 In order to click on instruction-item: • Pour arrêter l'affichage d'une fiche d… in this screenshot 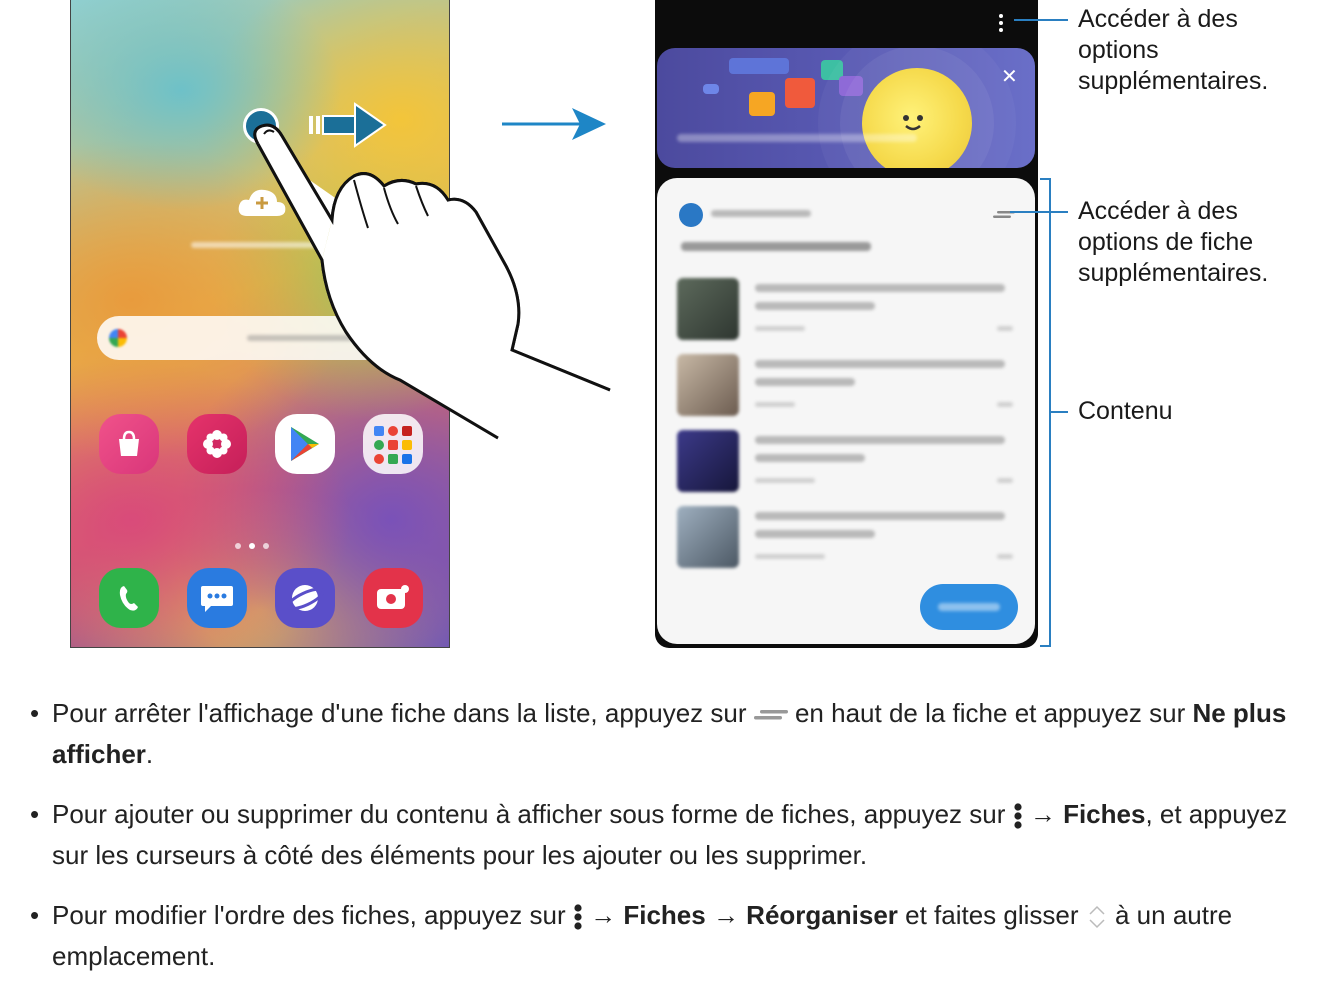, I will do `click(658, 733)`.